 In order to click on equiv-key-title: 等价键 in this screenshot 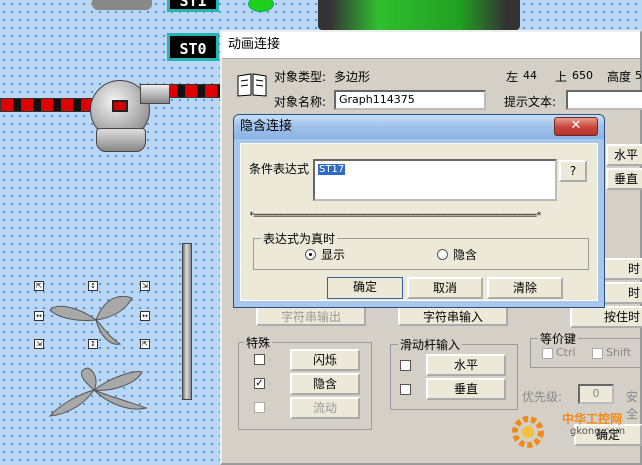, I will do `click(558, 338)`.